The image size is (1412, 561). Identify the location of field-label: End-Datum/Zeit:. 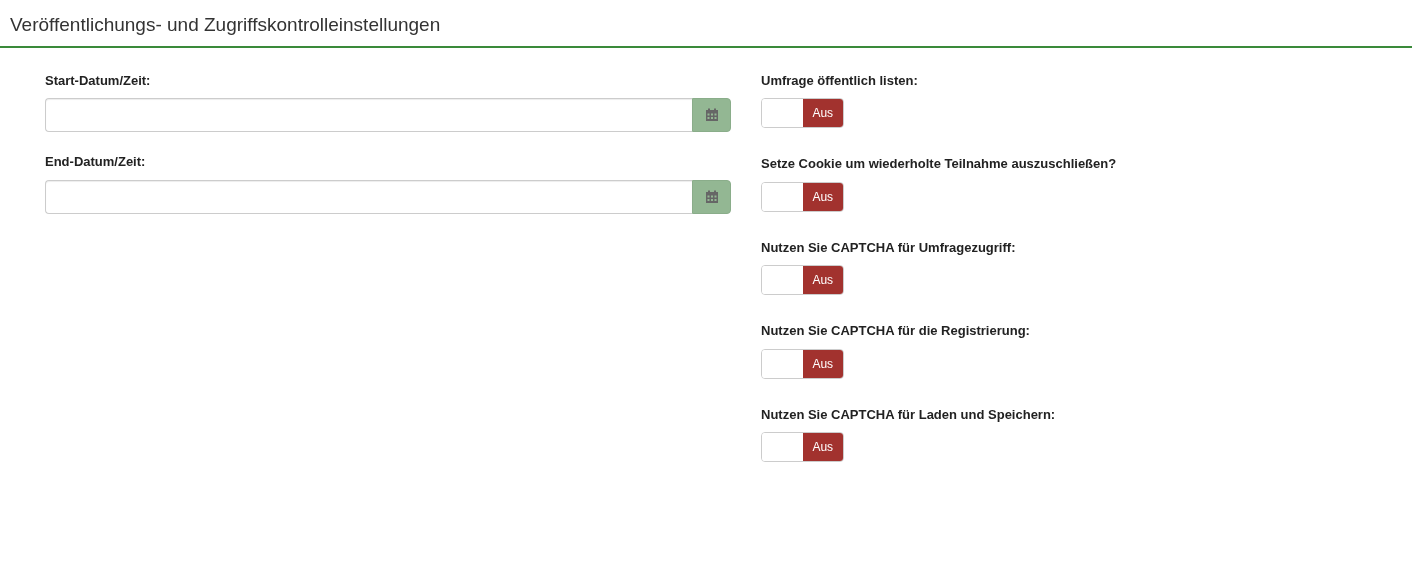
(96, 162).